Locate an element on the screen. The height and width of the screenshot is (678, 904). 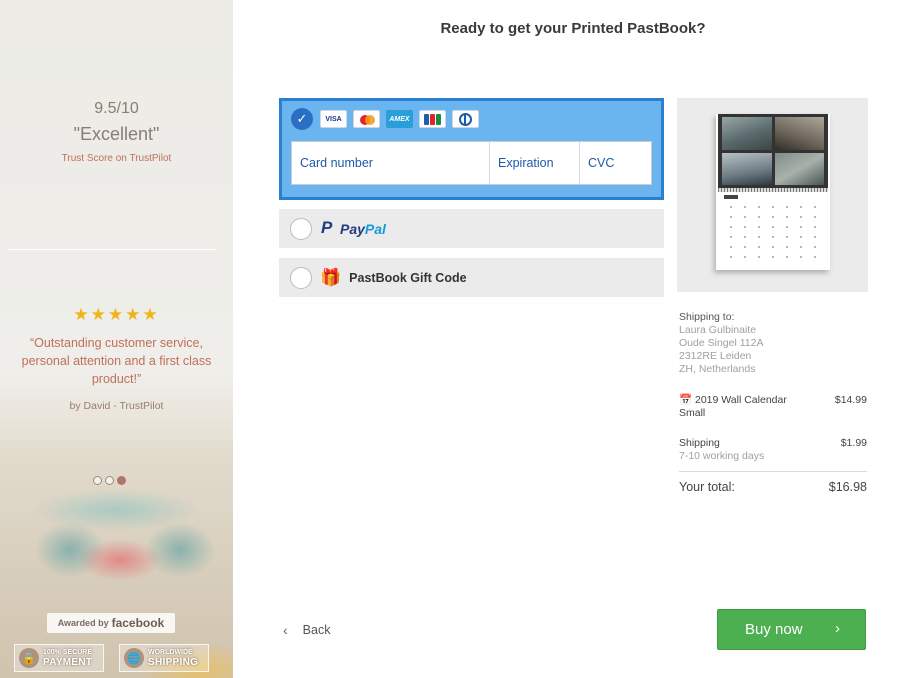
shipping-time: 7-10 working days is located at coordinates (722, 456).